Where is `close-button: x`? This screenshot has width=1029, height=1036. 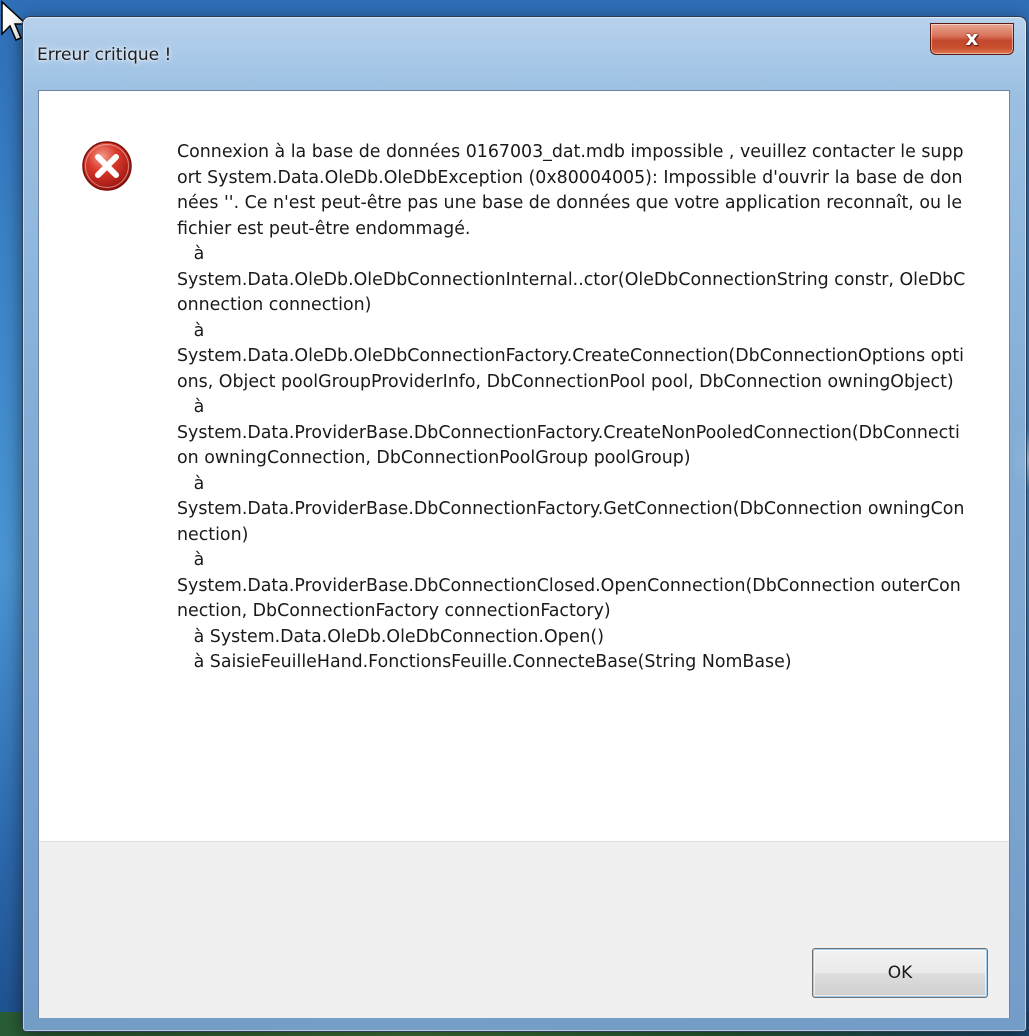 close-button: x is located at coordinates (972, 39).